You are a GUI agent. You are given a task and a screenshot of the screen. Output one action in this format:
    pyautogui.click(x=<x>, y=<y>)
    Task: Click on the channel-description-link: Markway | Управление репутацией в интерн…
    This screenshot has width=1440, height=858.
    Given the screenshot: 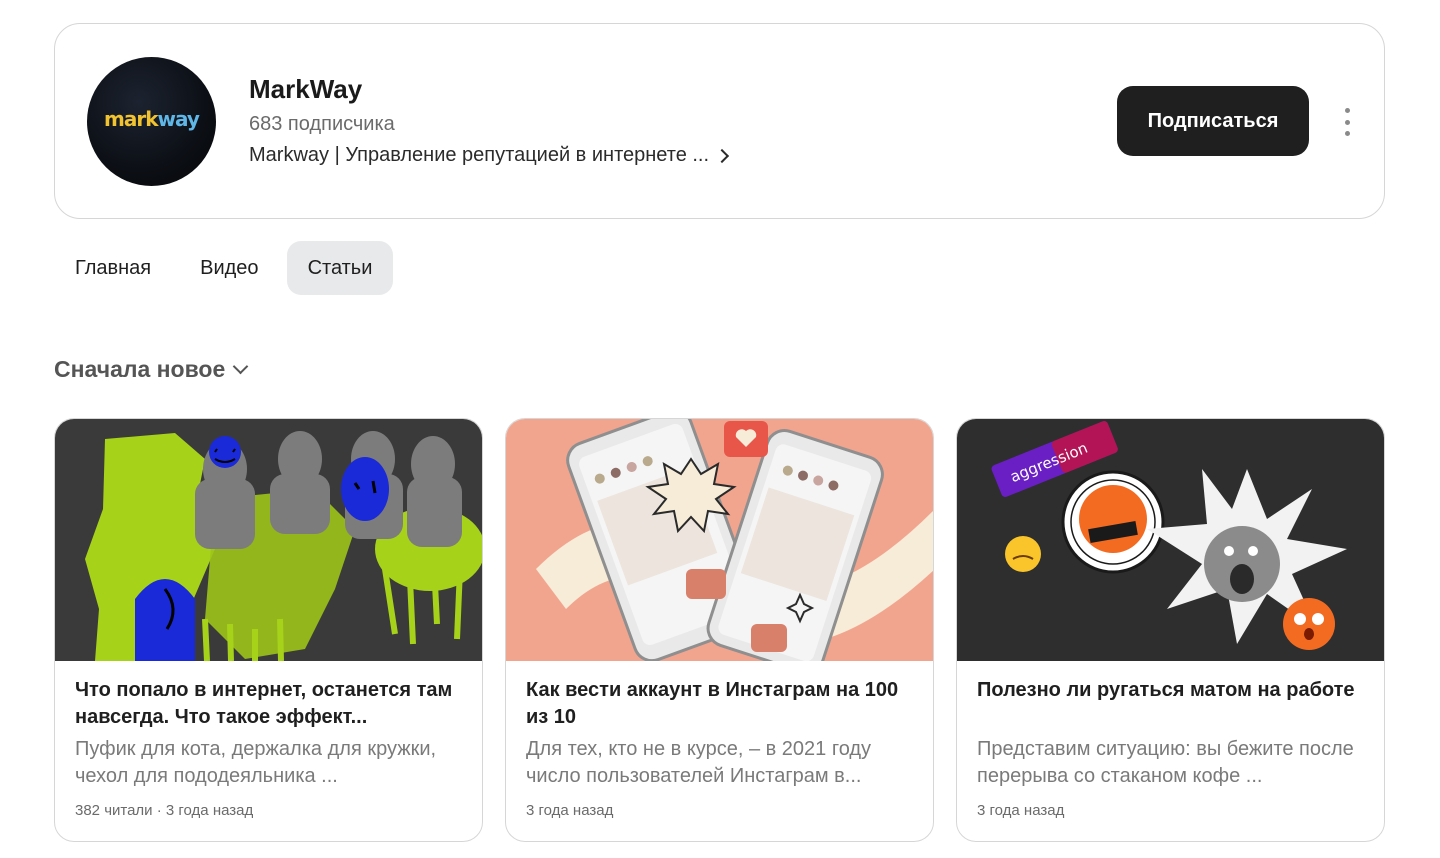 What is the action you would take?
    pyautogui.click(x=489, y=155)
    